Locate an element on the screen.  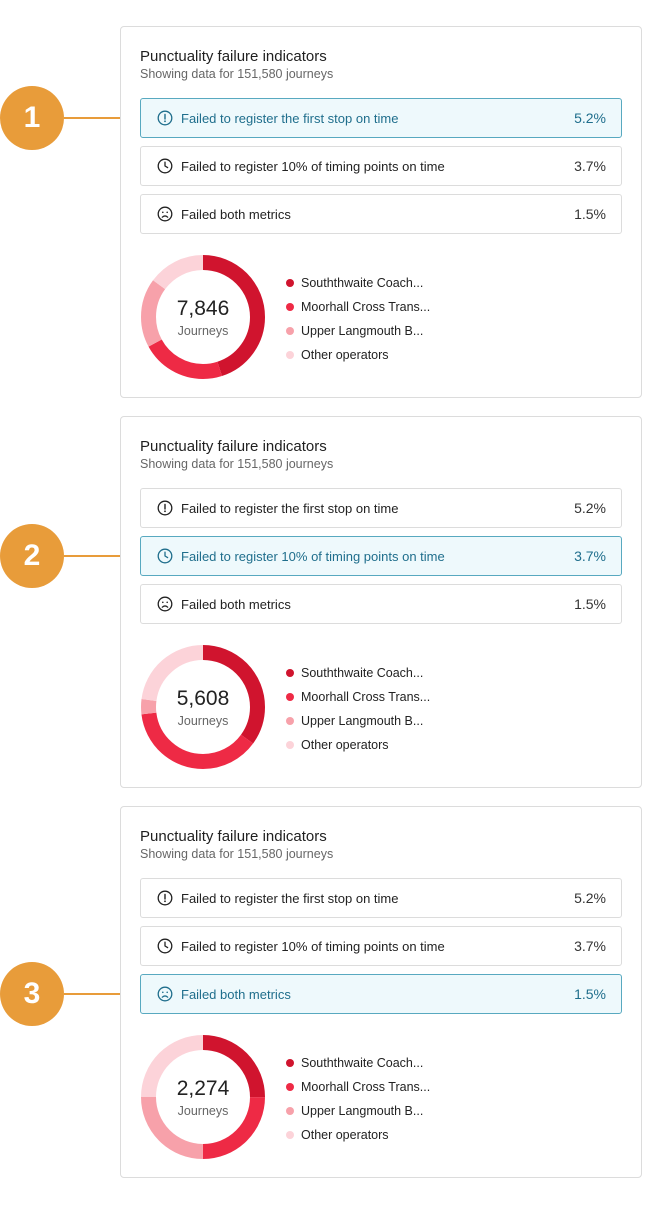
callout-1: 1 is located at coordinates (70, 118).